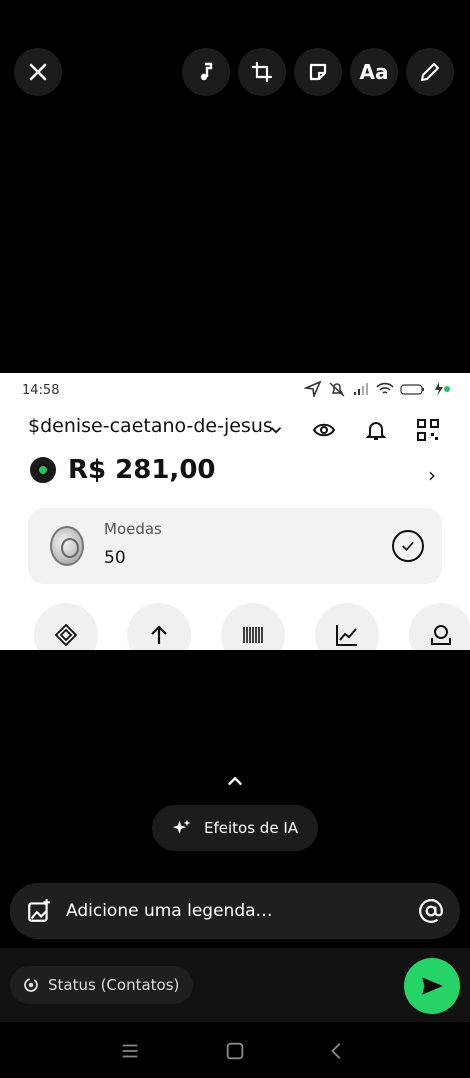 This screenshot has width=470, height=1078. Describe the element at coordinates (313, 389) in the screenshot. I see `location-icon` at that location.